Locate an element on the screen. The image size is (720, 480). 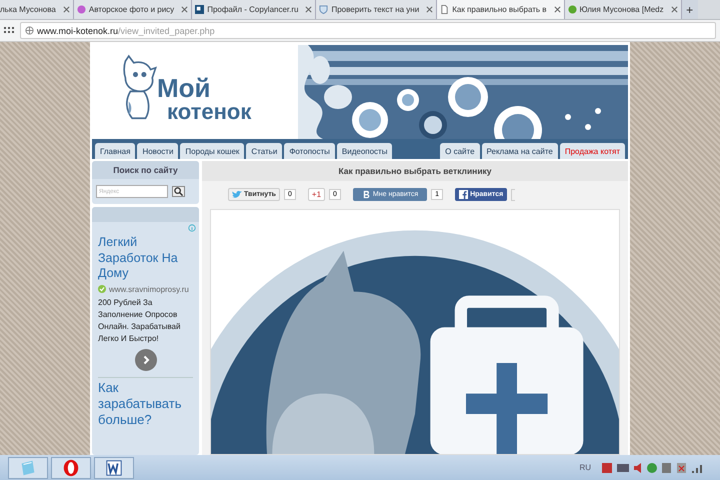
ad-text: 200 Рублей За Заполнение Опросов Онлайн. Зарабатывай Легко И Быстро! is located at coordinates (140, 320).